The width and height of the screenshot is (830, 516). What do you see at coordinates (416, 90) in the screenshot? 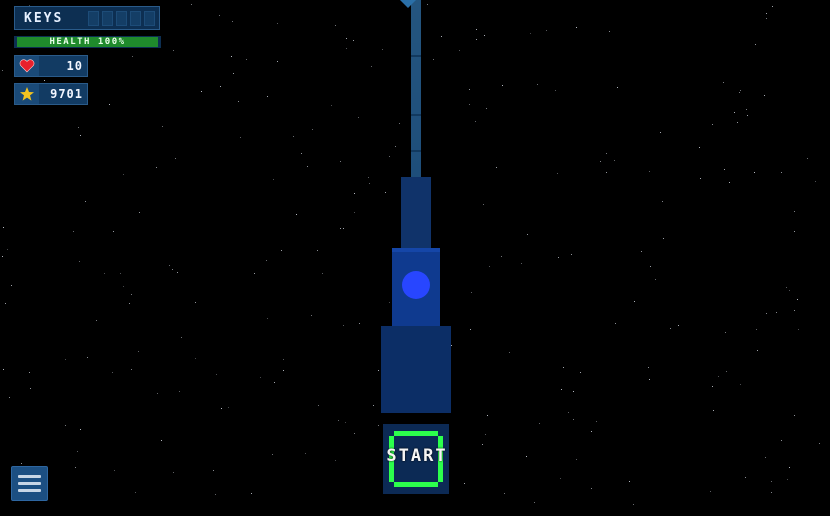
I see `tower-spire` at bounding box center [416, 90].